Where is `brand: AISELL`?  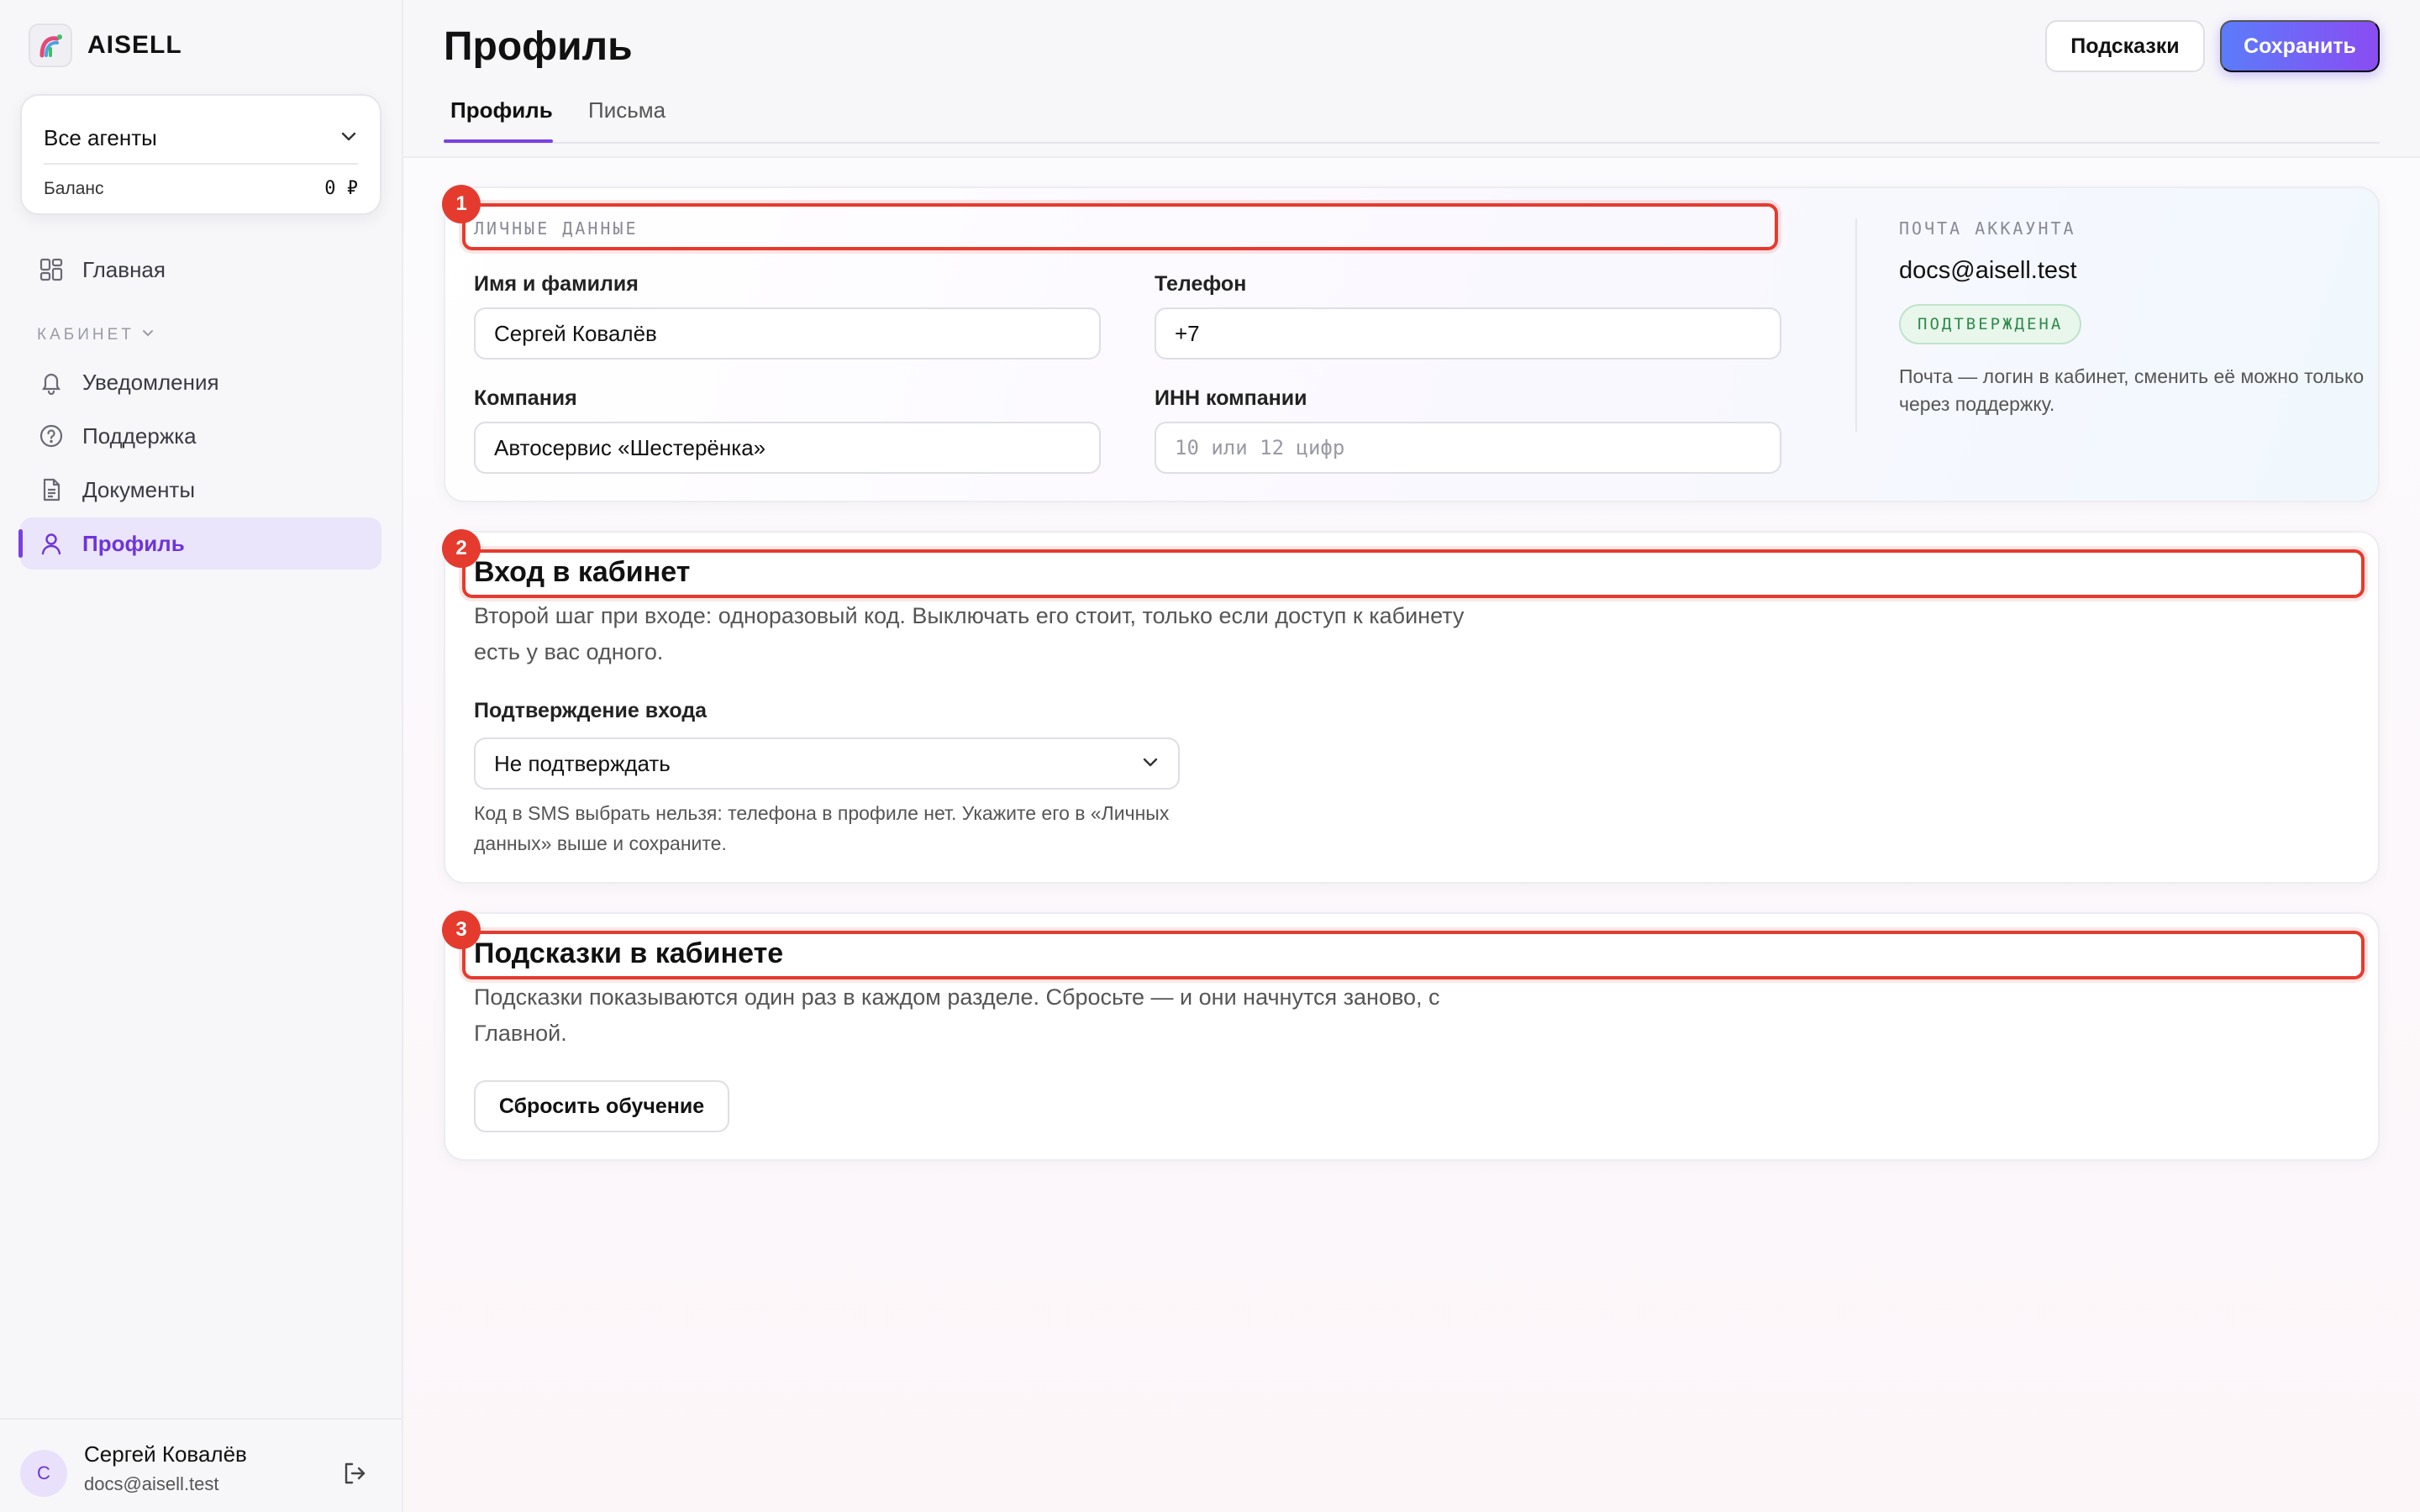
brand: AISELL is located at coordinates (105, 45).